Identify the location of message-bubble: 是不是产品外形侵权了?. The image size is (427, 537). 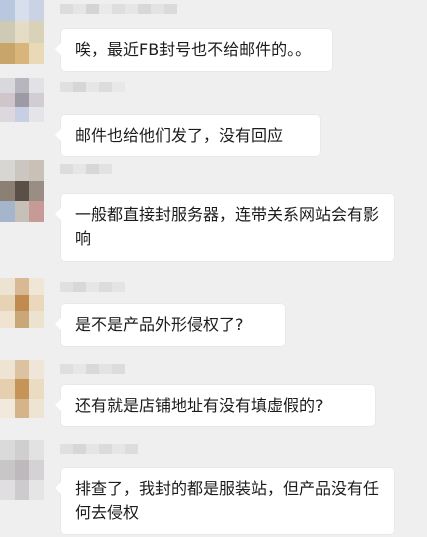
(170, 325).